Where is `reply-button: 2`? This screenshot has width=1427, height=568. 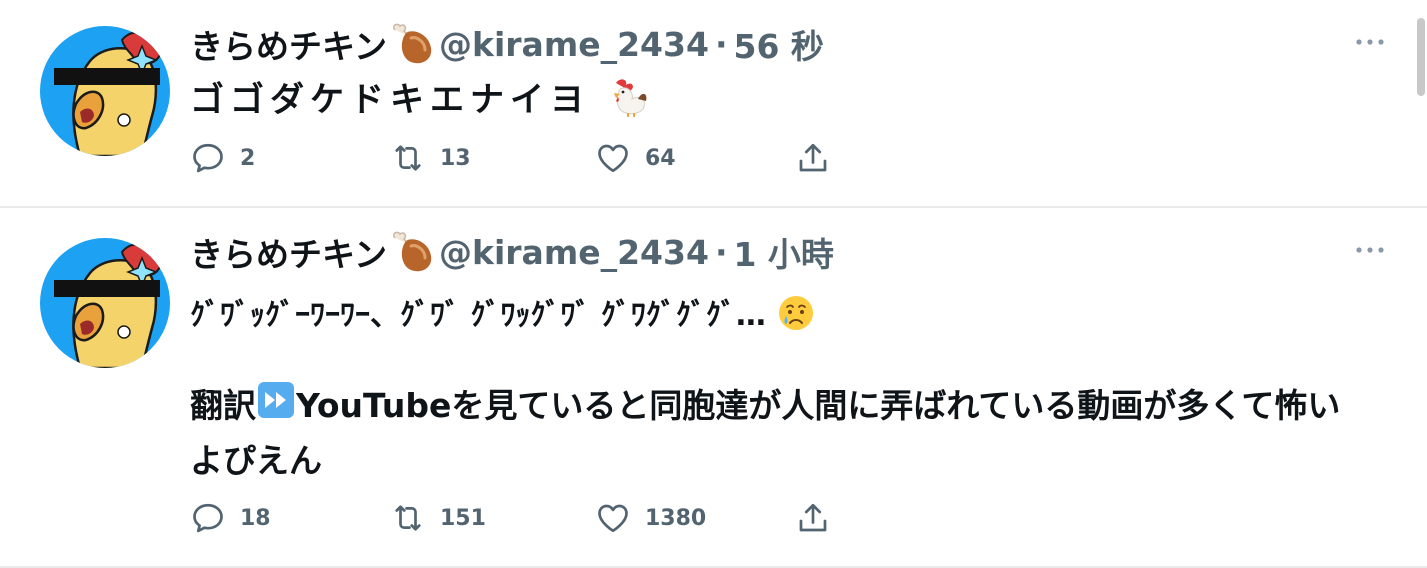
reply-button: 2 is located at coordinates (222, 158).